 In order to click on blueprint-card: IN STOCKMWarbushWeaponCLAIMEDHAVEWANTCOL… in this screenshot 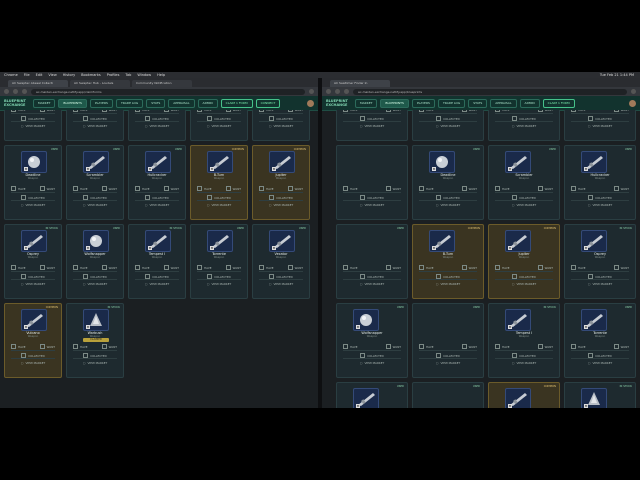, I will do `click(600, 395)`.